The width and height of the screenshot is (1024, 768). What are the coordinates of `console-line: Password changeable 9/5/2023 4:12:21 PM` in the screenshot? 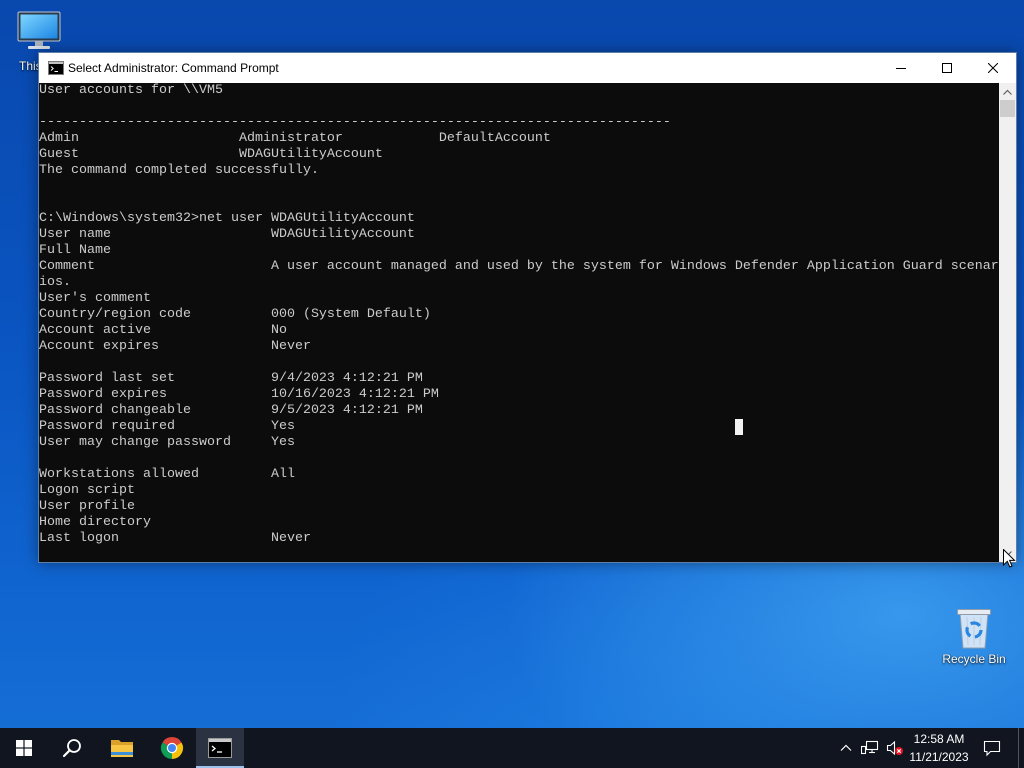 It's located at (231, 410).